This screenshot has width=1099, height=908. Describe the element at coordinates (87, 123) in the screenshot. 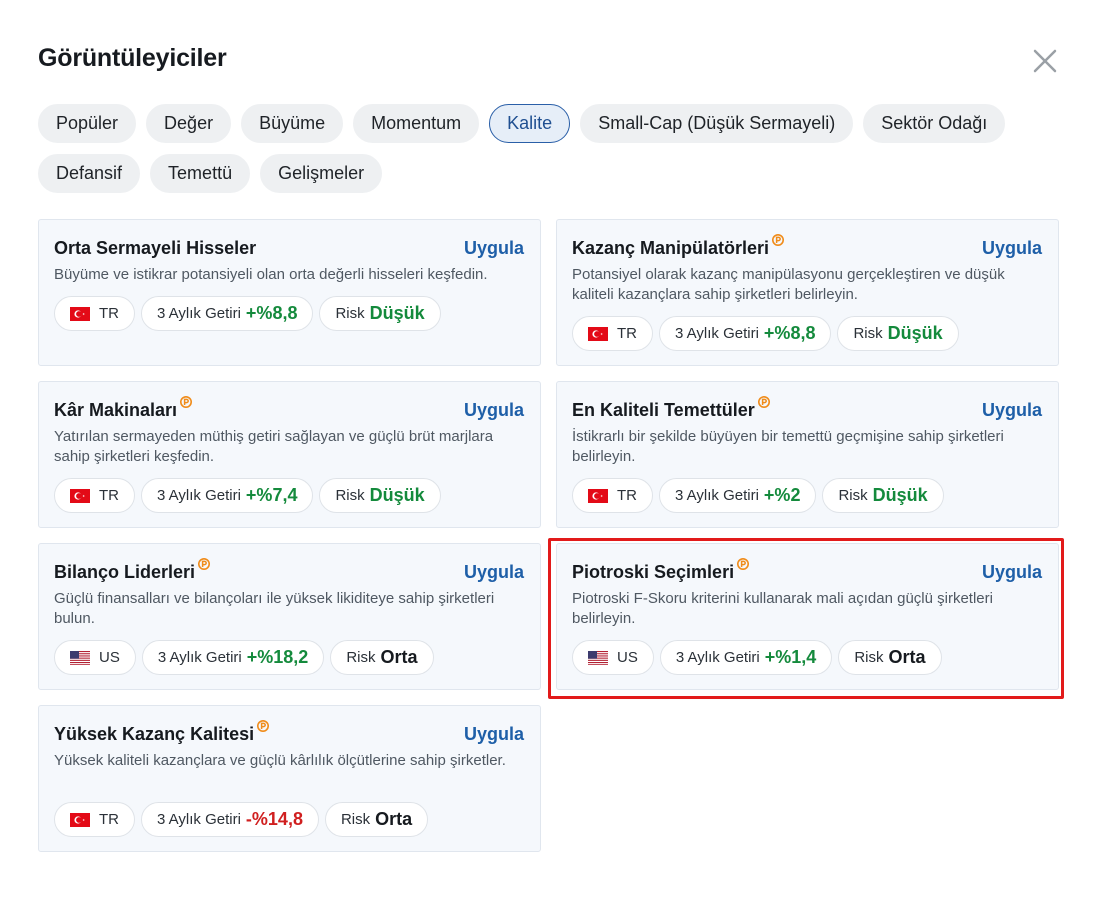

I see `tab-populer: Popüler` at that location.